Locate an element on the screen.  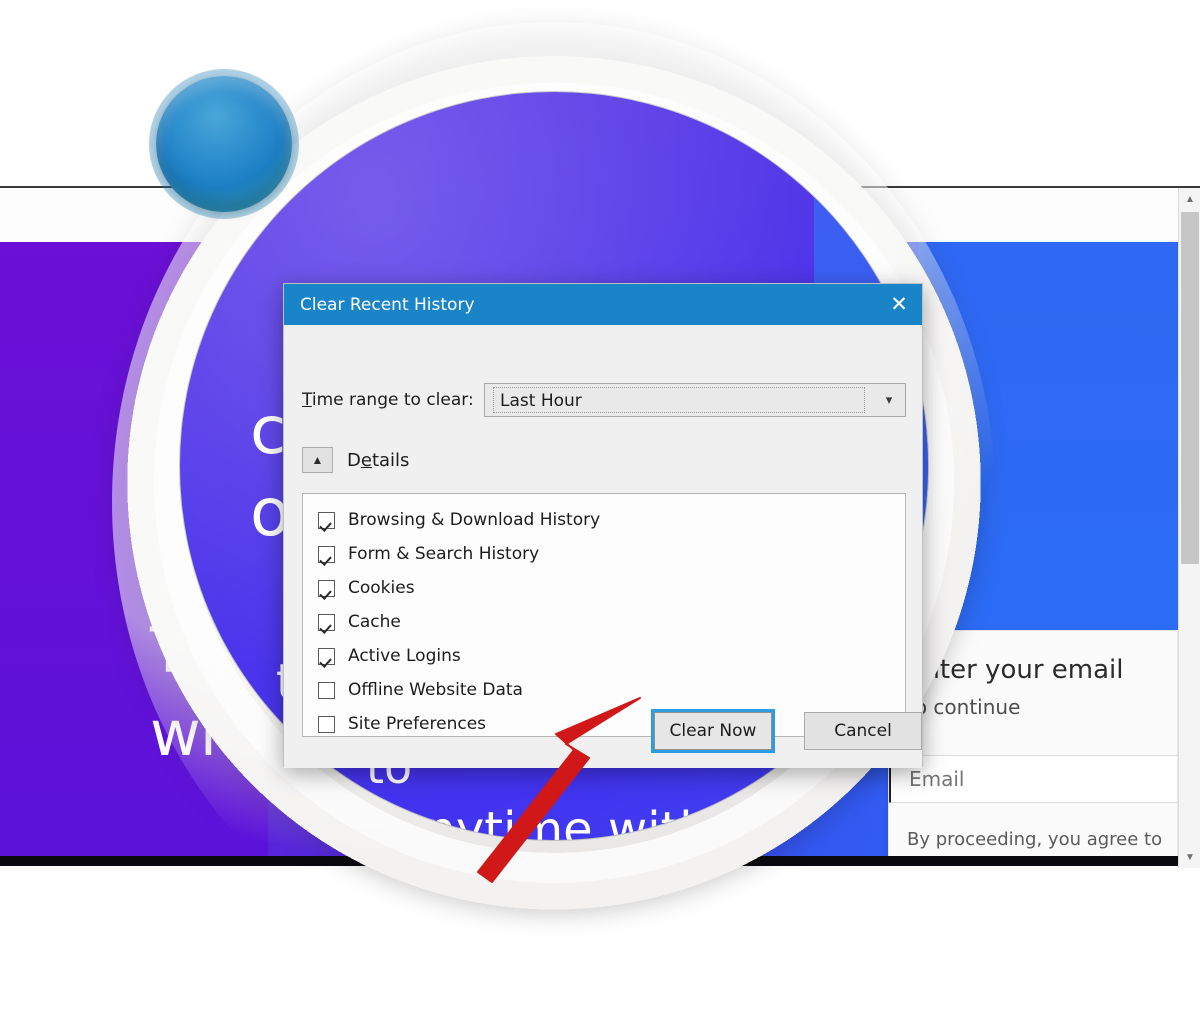
time-range-accelerator: T is located at coordinates (307, 400).